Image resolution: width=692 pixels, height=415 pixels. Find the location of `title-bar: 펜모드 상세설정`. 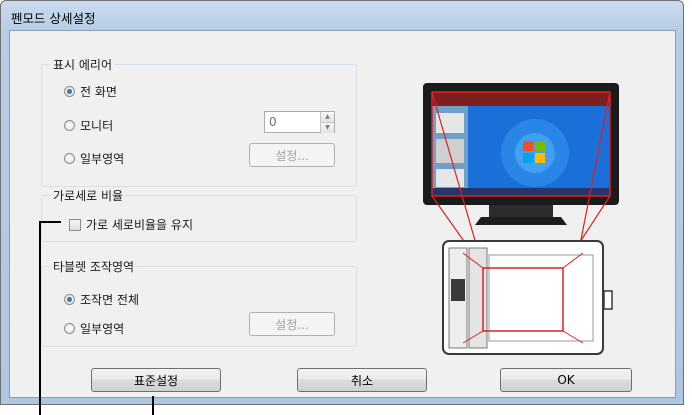

title-bar: 펜모드 상세설정 is located at coordinates (342, 16).